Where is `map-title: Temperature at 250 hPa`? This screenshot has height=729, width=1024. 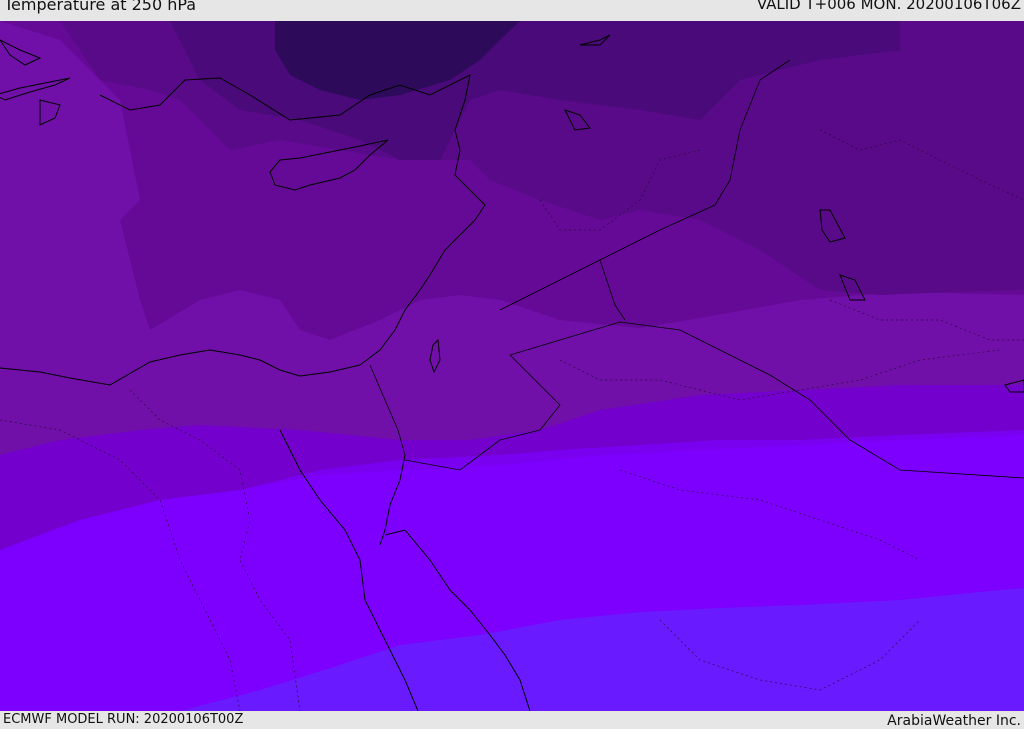
map-title: Temperature at 250 hPa is located at coordinates (100, 7).